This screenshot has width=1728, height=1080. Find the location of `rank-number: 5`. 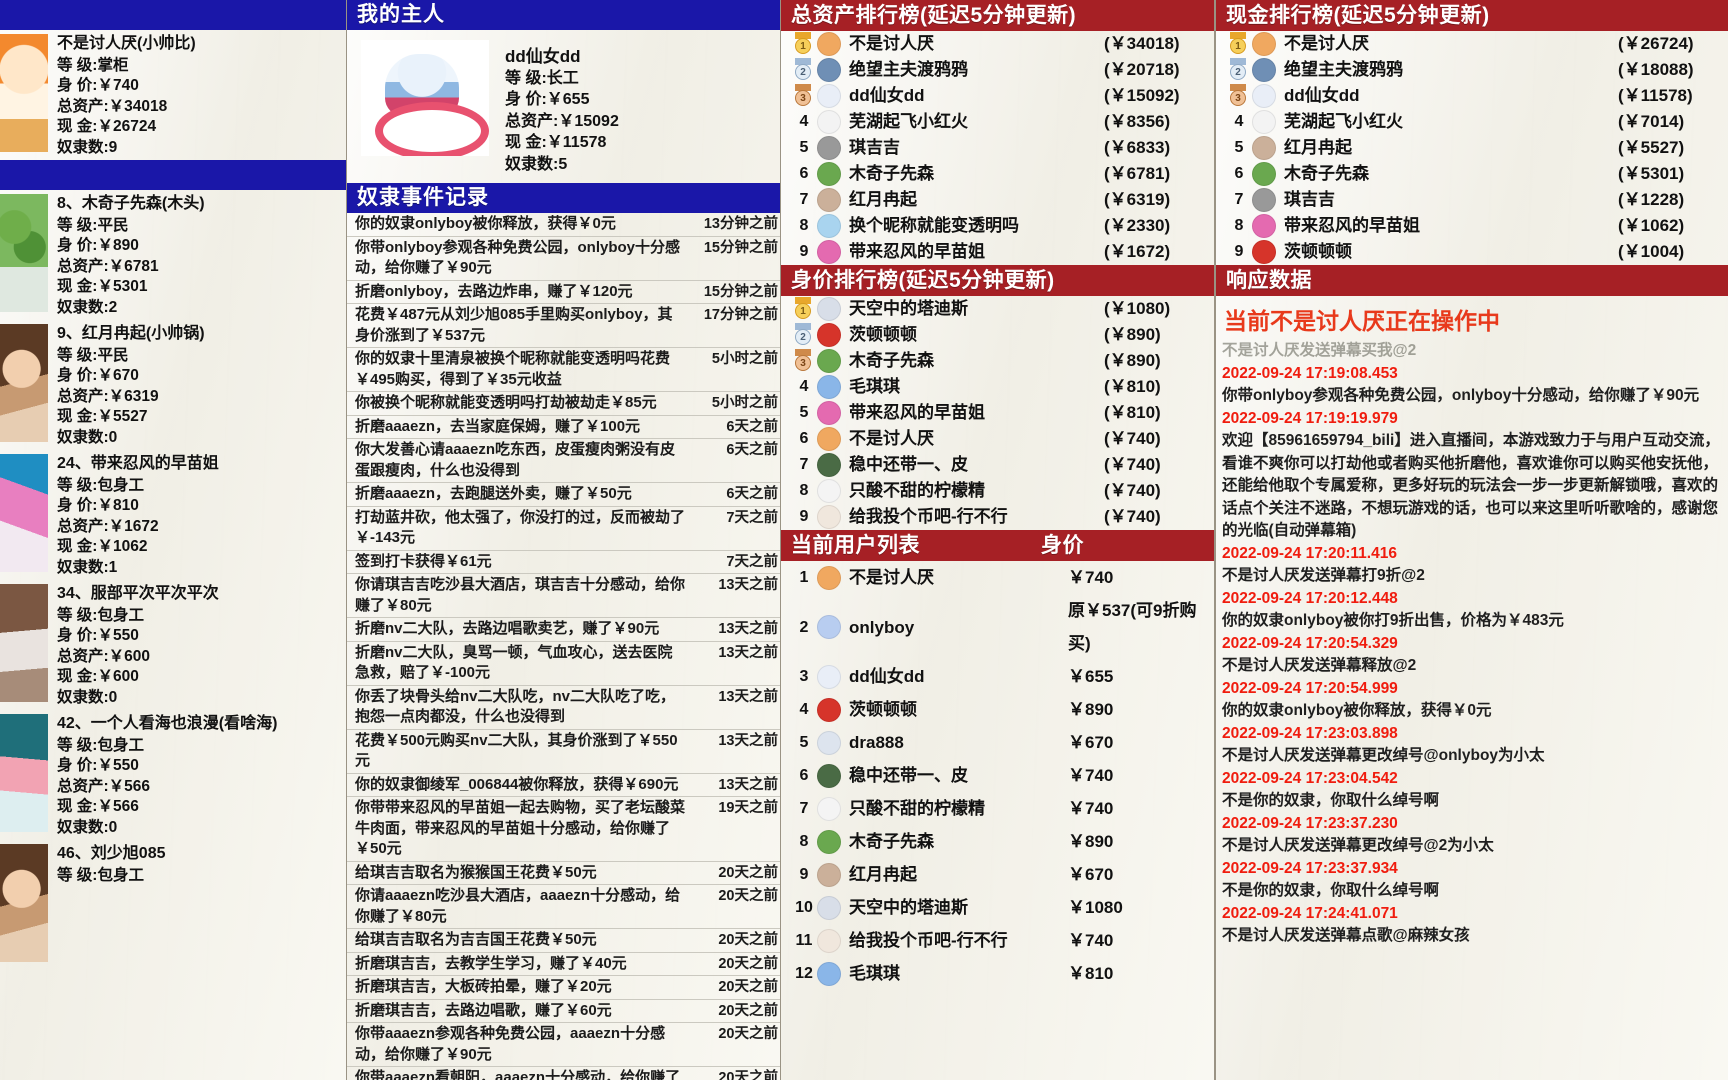

rank-number: 5 is located at coordinates (1239, 147).